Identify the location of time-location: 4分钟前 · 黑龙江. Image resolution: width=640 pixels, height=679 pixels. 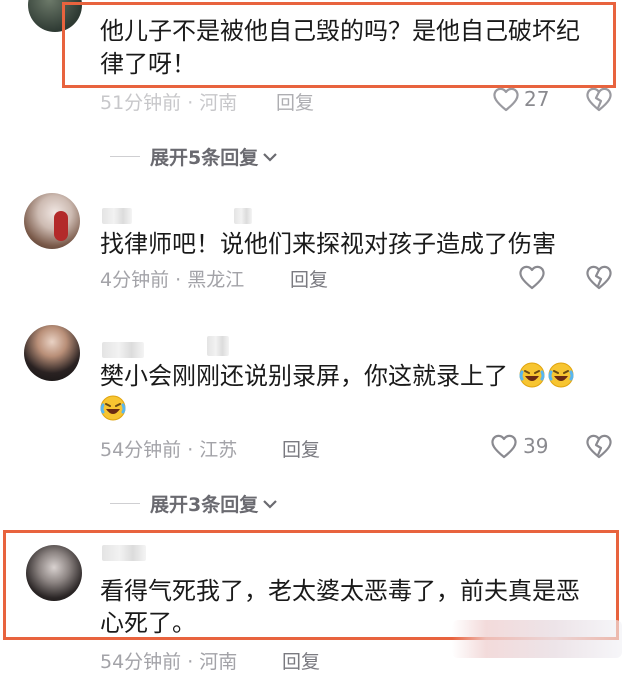
(172, 280).